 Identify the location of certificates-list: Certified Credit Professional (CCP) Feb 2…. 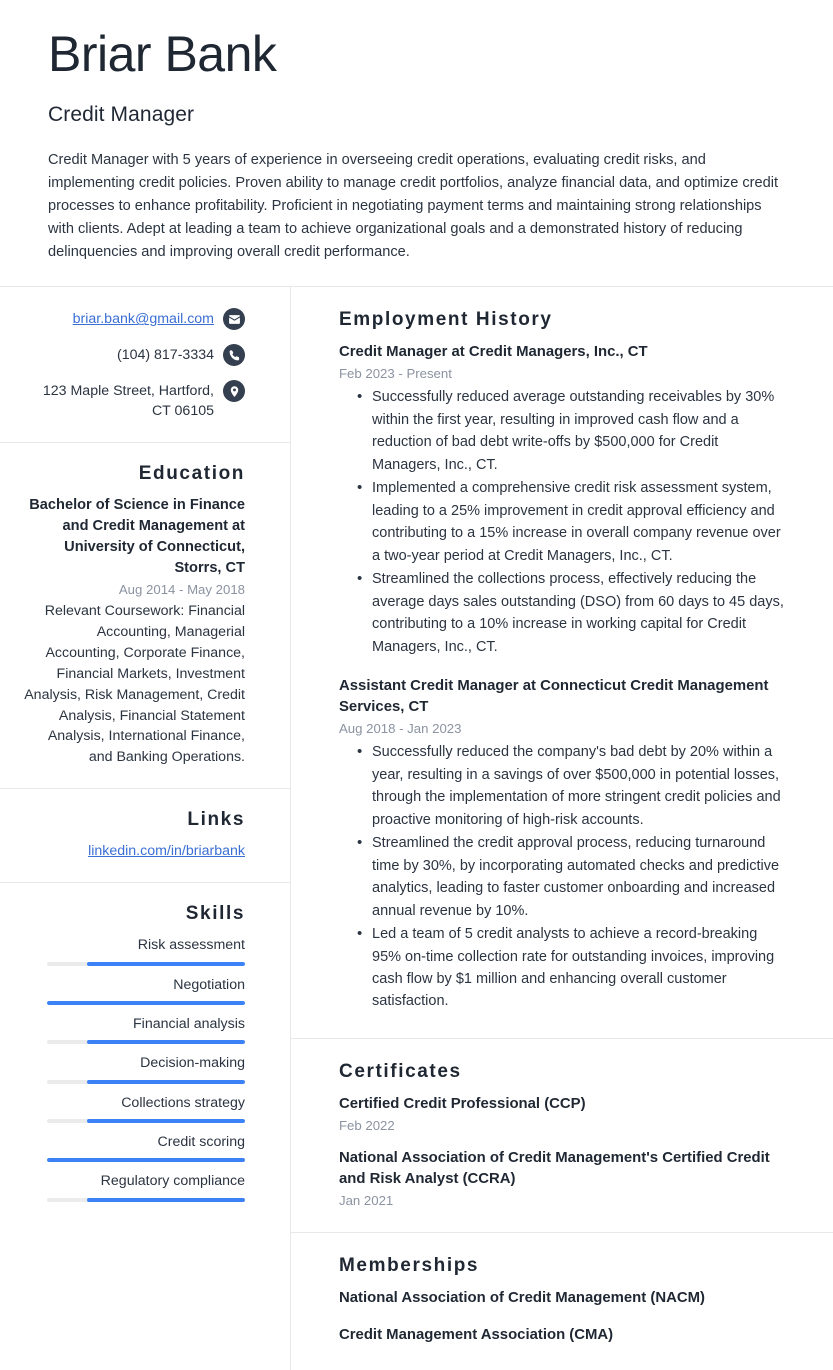
(562, 1151).